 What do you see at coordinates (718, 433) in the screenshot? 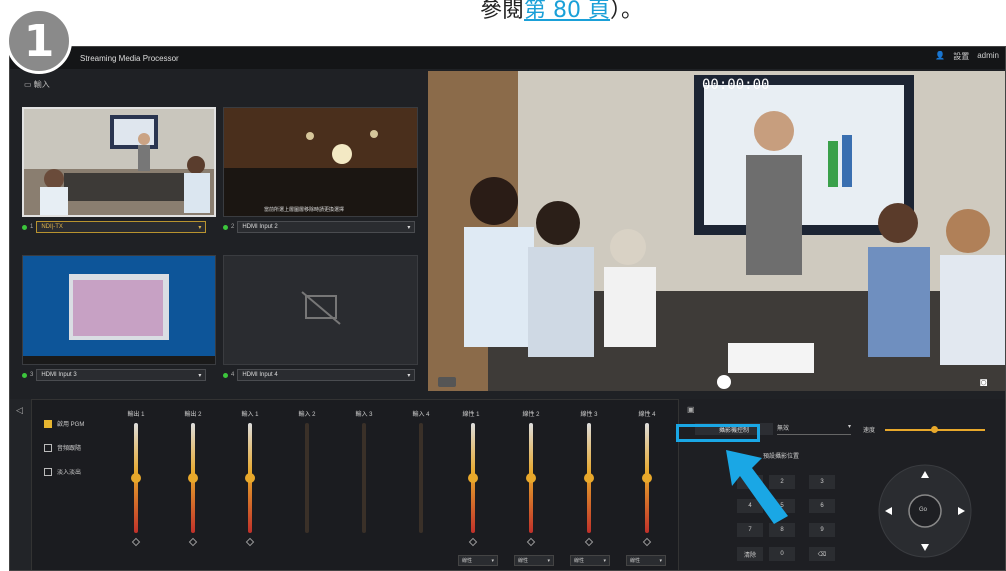
I see `highlight-box` at bounding box center [718, 433].